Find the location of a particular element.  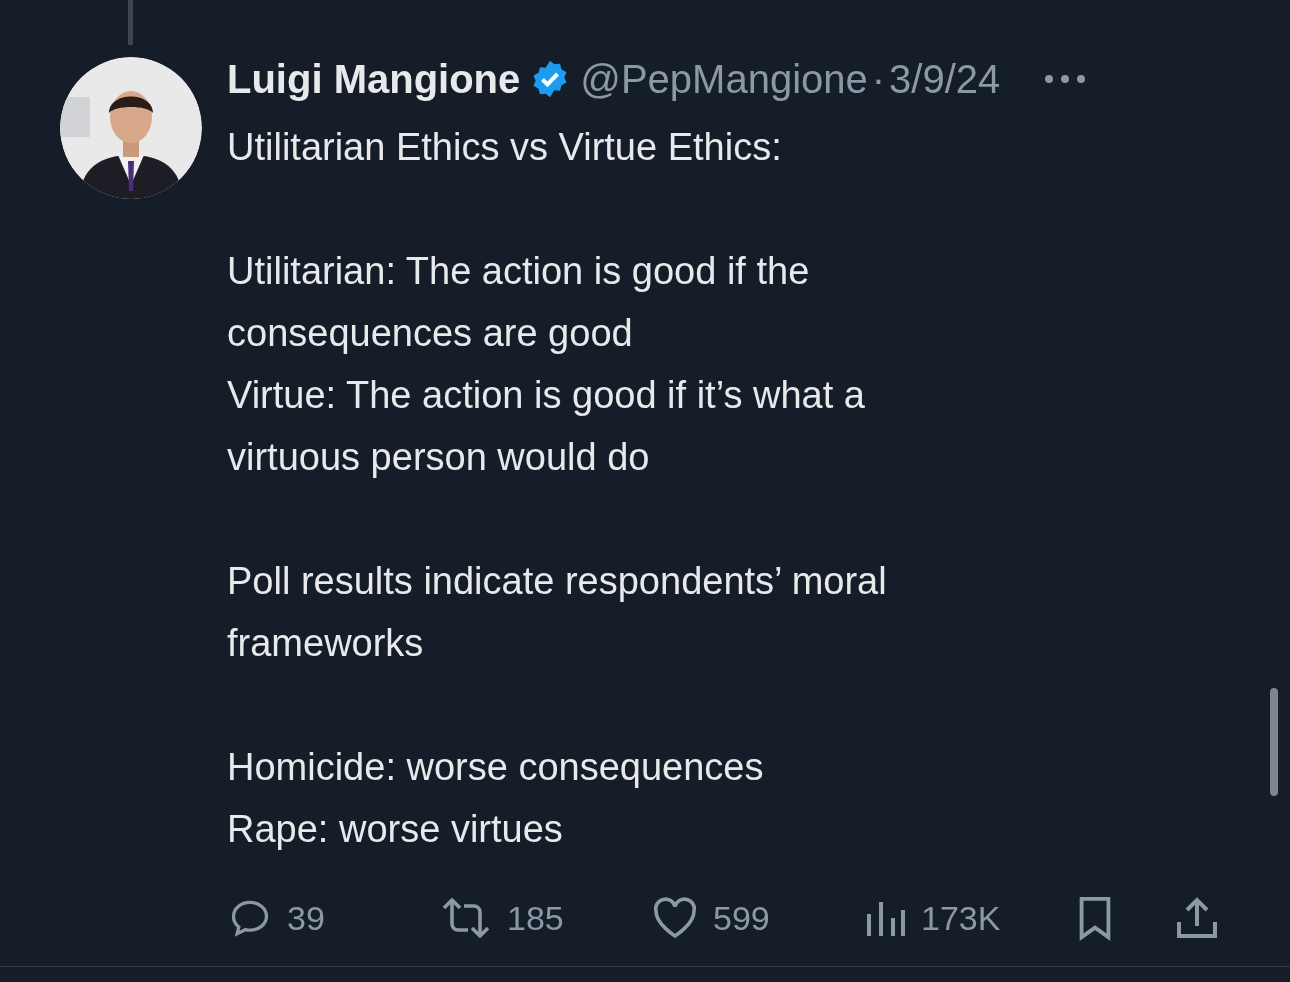

post-text-line: frameworks is located at coordinates (325, 643).